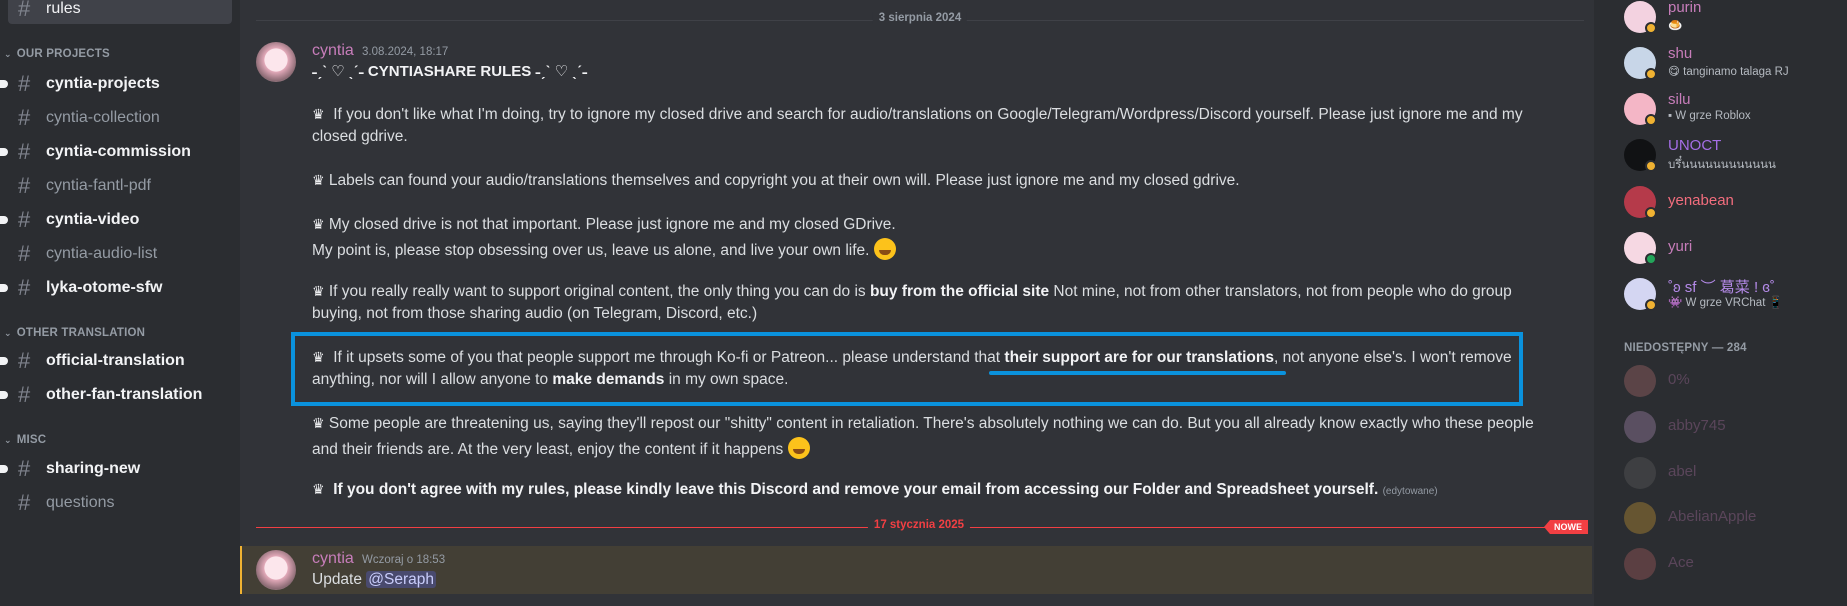 The image size is (1847, 606). I want to click on channel-cyntia-projects: # cyntia-projects, so click(116, 84).